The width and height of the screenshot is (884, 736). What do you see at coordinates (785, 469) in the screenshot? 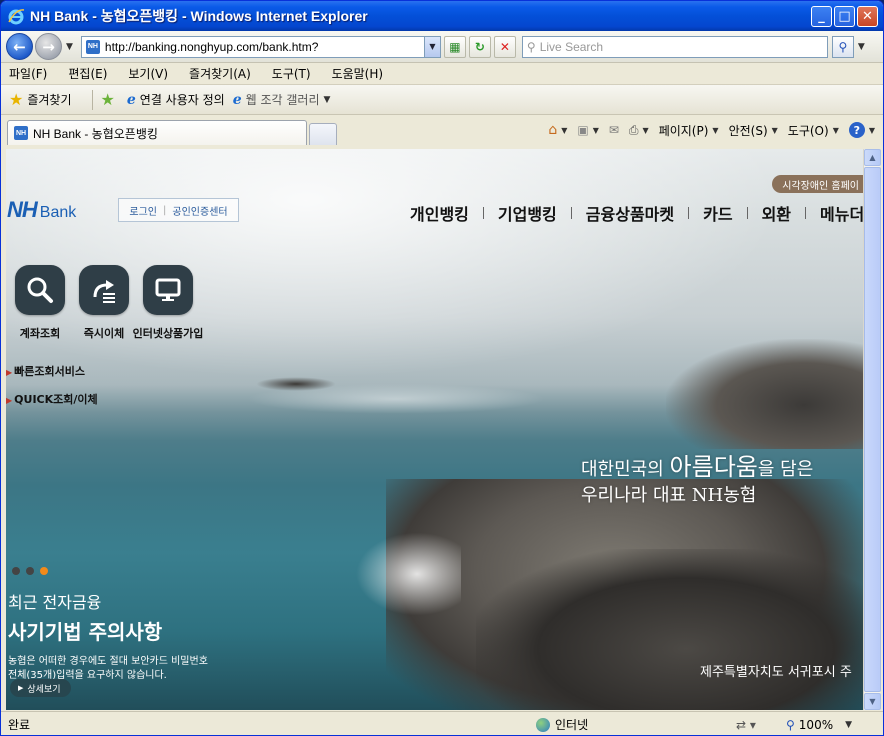
I see `slogan-part2: 을 담은` at bounding box center [785, 469].